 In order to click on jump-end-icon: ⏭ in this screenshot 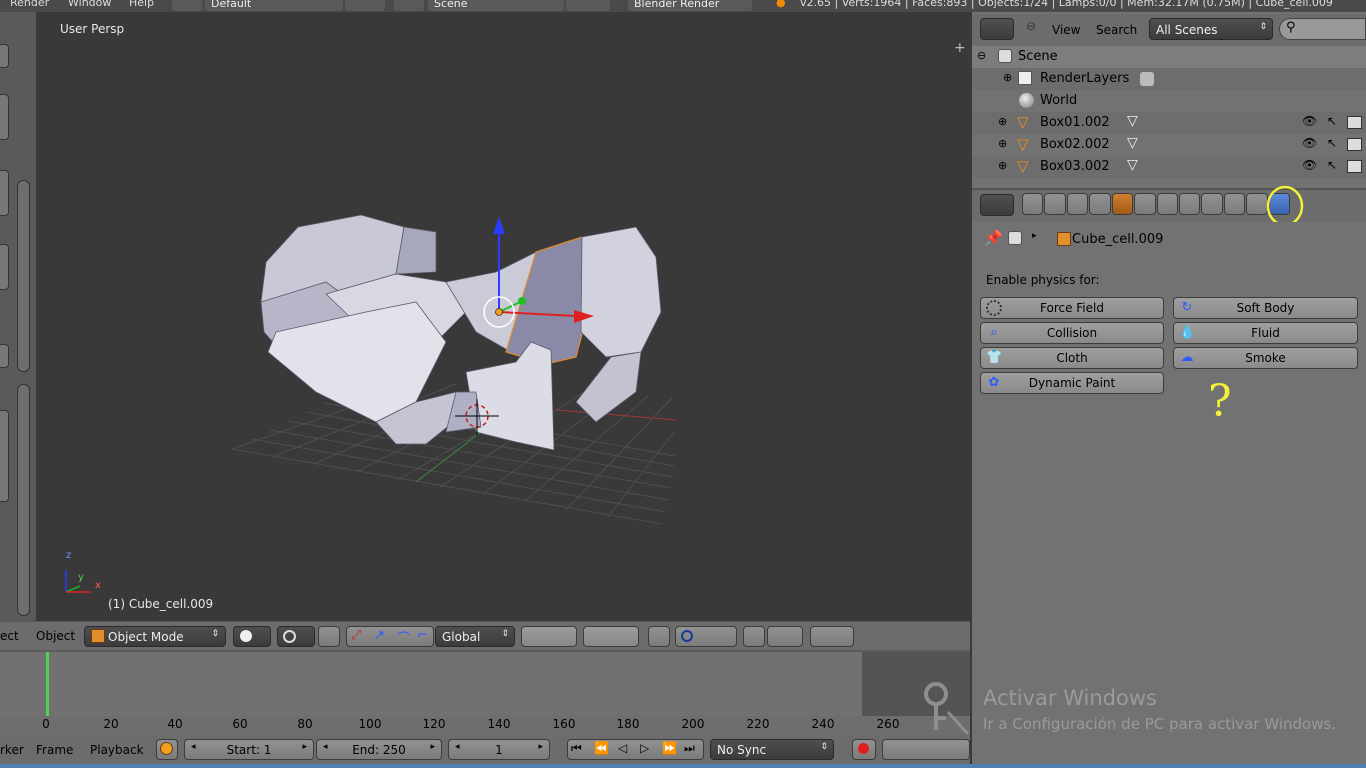, I will do `click(689, 748)`.